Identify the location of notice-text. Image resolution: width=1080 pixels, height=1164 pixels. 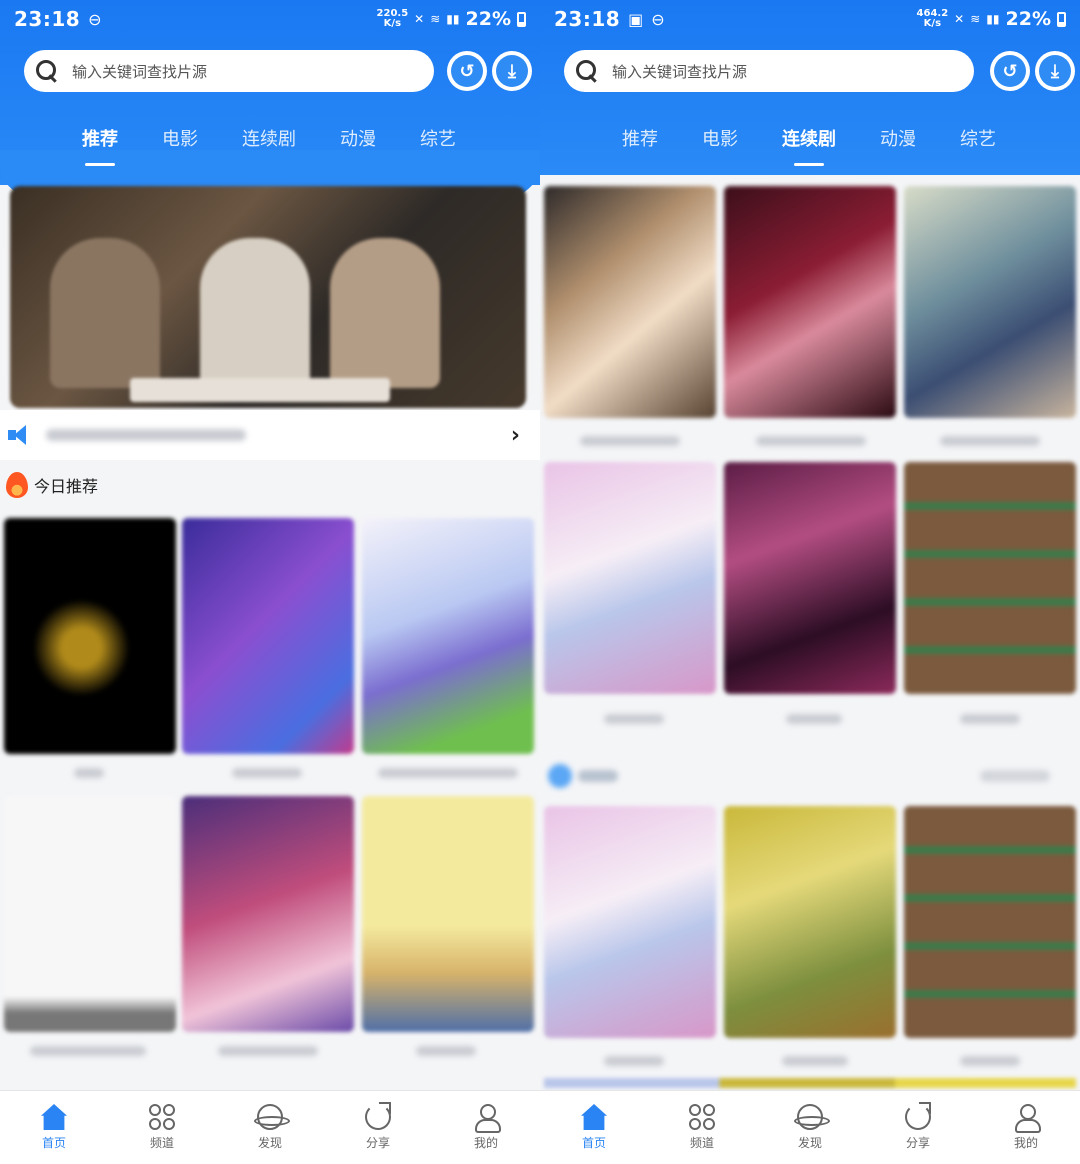
(146, 435).